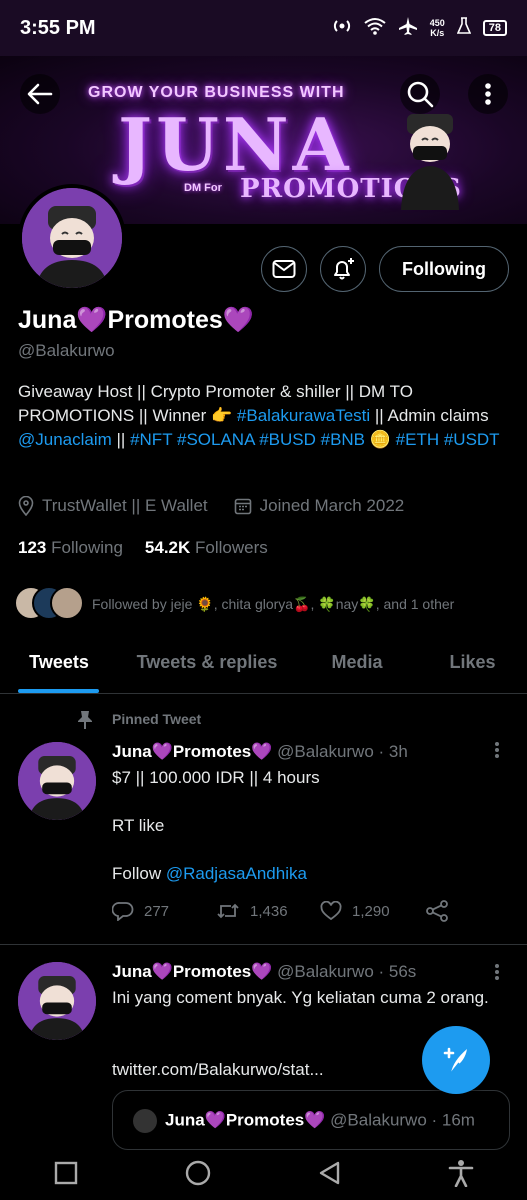 This screenshot has height=1200, width=527. I want to click on profile-avatar, so click(72, 238).